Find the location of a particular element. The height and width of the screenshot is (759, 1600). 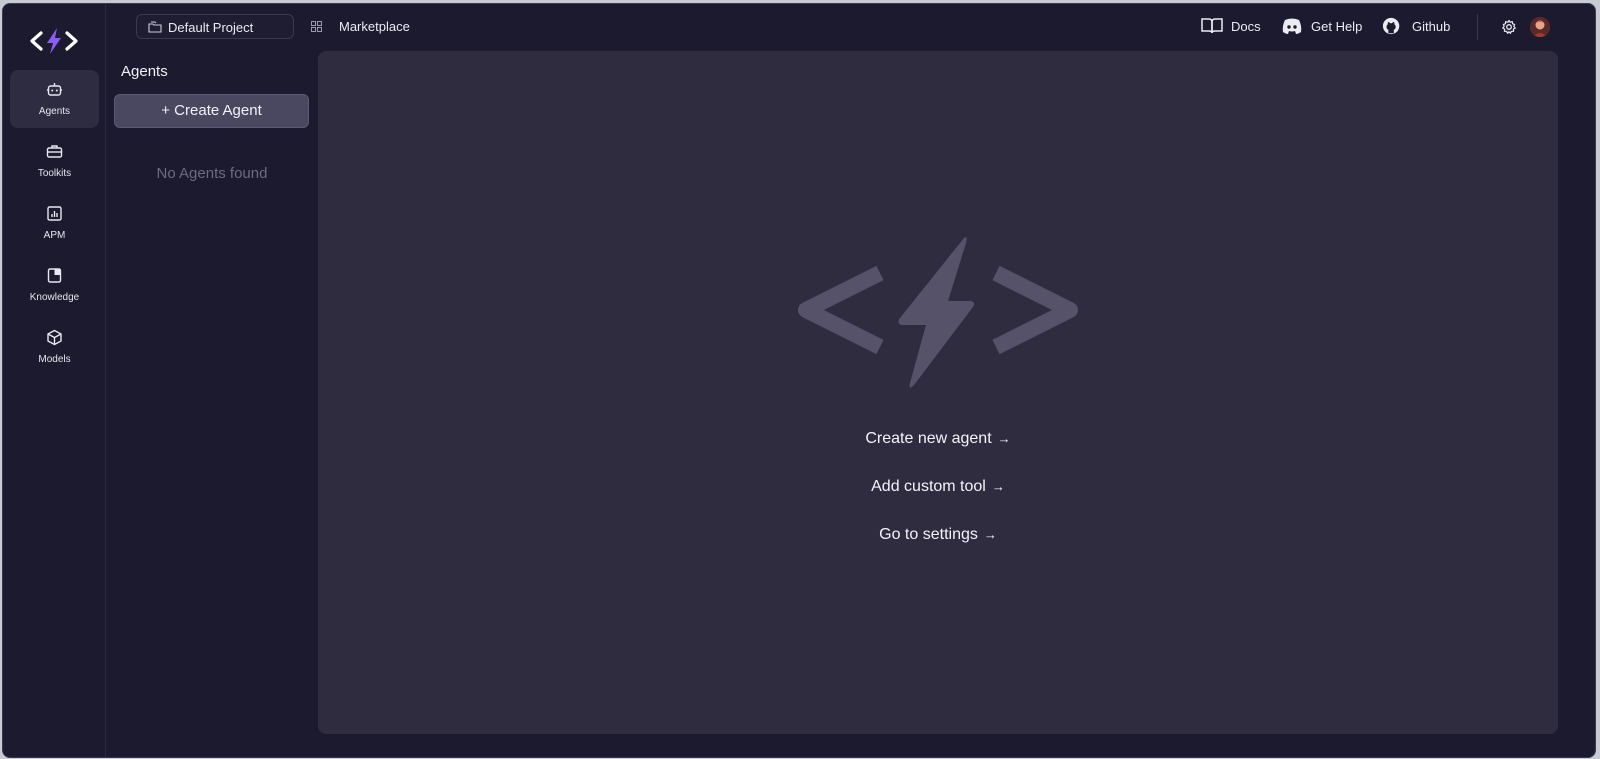

empty-agents-message: No Agents found is located at coordinates (212, 173).